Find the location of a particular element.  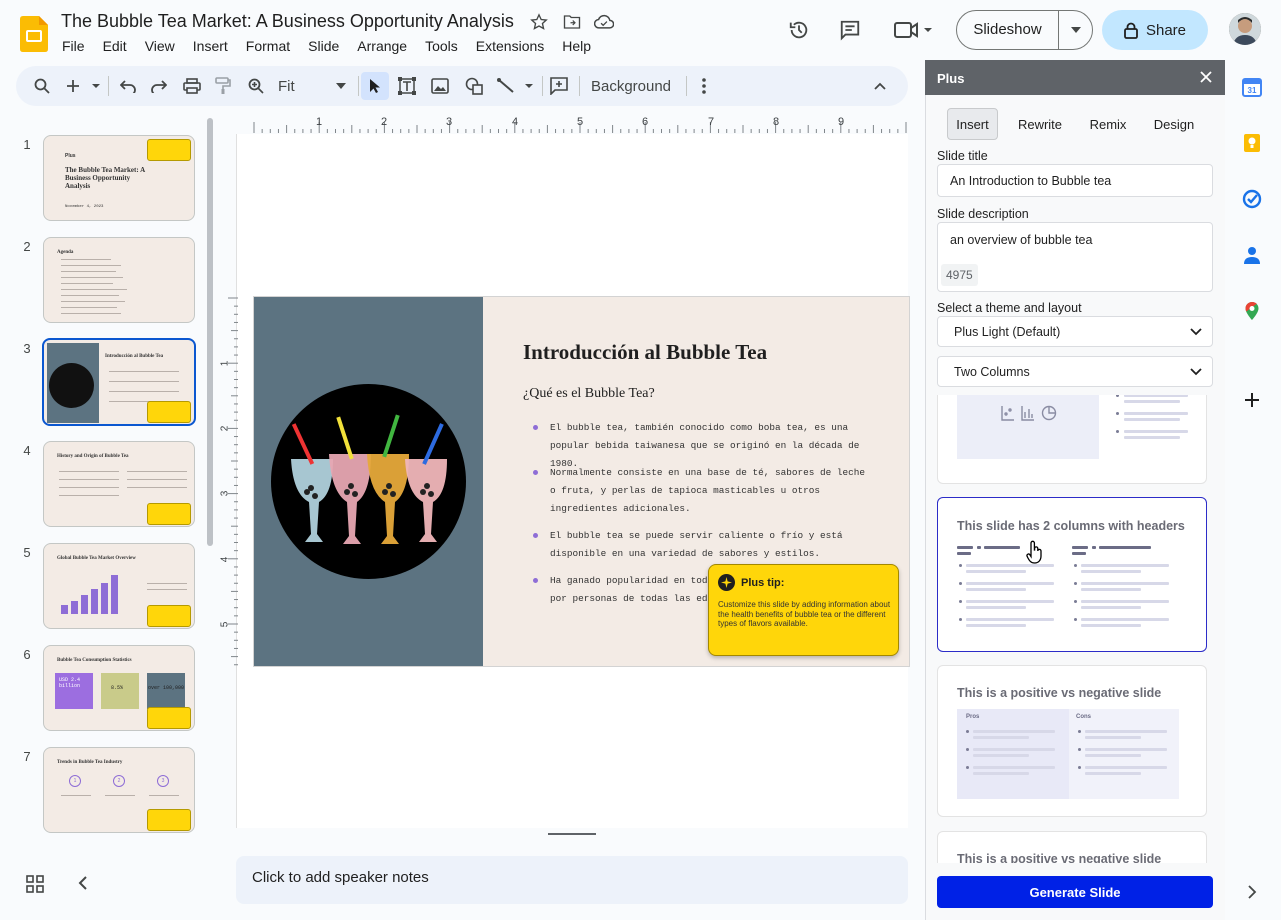

slide-thumbnail-4: History and Origin of Bubble Tea is located at coordinates (119, 484).